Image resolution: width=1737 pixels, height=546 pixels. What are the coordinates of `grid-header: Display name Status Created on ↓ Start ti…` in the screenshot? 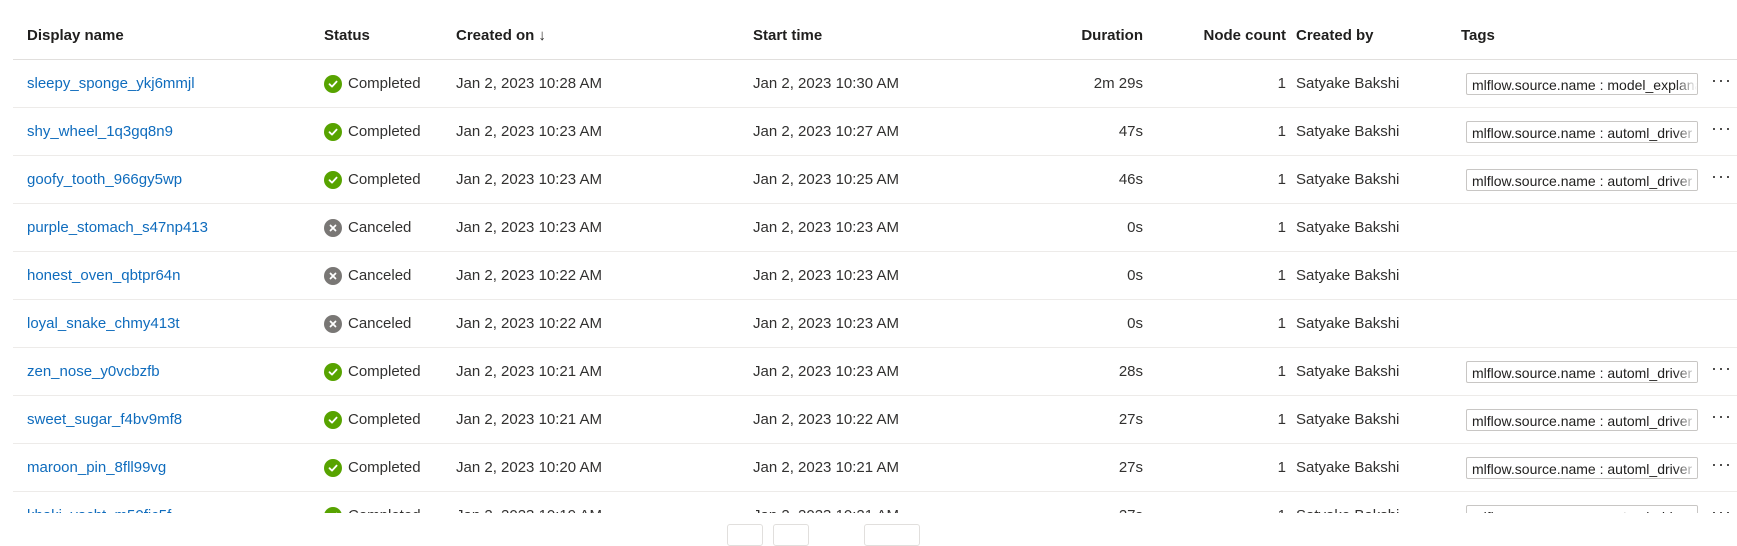 It's located at (875, 36).